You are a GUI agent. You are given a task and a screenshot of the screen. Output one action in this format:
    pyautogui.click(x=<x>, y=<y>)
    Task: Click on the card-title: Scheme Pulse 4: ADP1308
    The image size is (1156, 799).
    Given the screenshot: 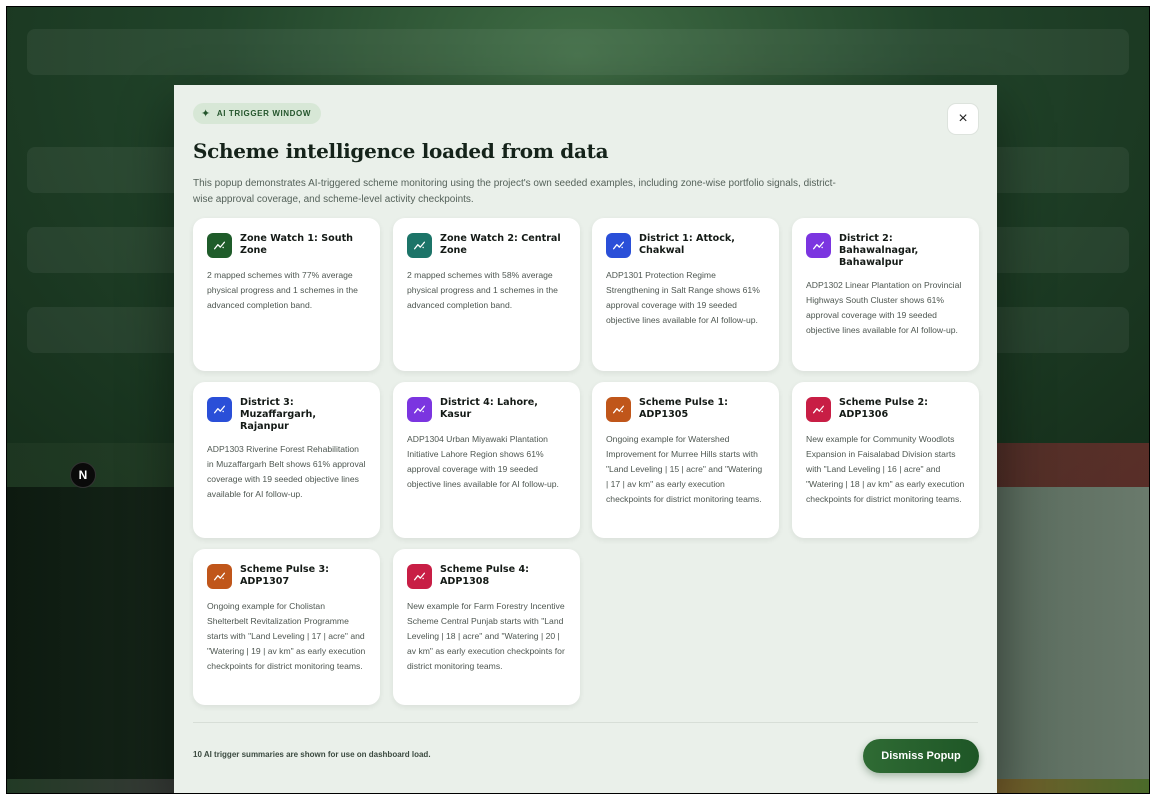 What is the action you would take?
    pyautogui.click(x=484, y=575)
    